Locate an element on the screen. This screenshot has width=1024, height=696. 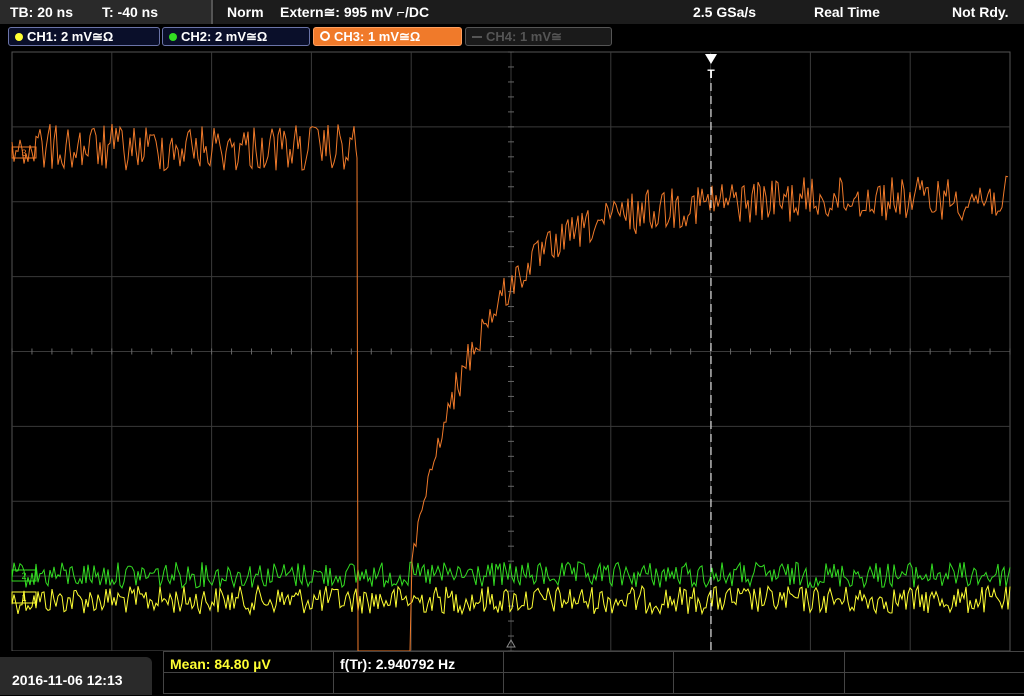
measure-cell-freq: f(Tr): 2.940792 Hz is located at coordinates (418, 662).